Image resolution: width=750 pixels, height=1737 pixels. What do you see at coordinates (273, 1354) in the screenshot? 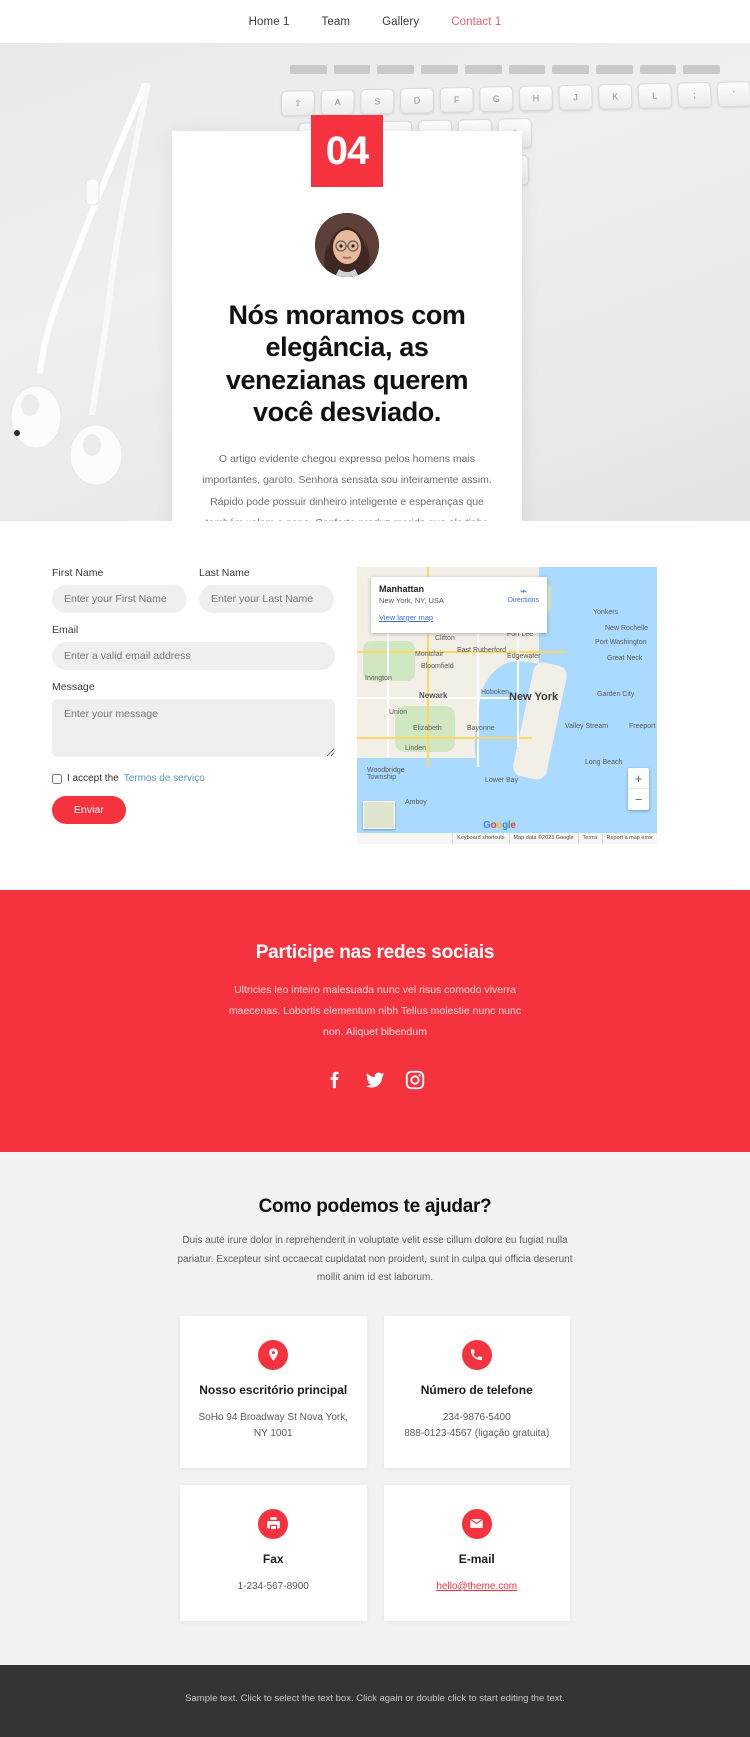
I see `location-pin-icon` at bounding box center [273, 1354].